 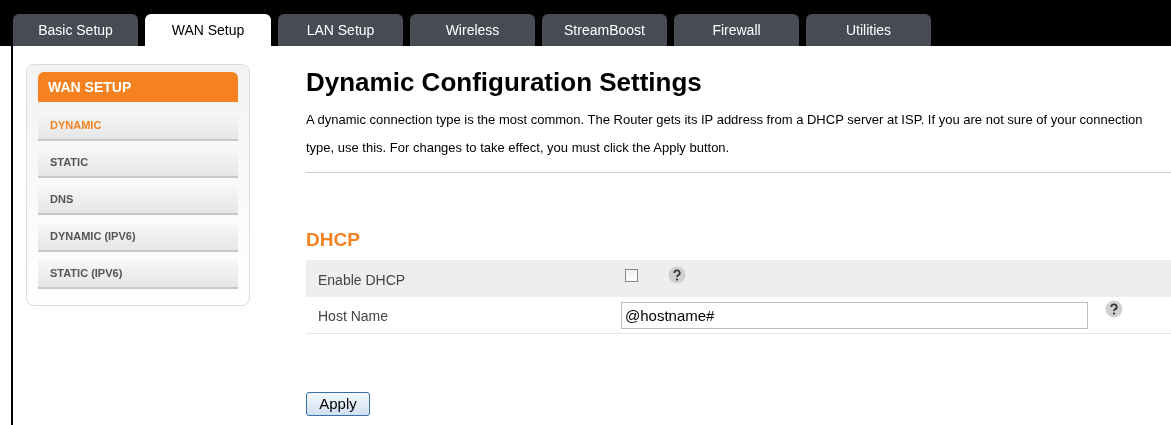 What do you see at coordinates (736, 30) in the screenshot?
I see `nav-tab: Firewall` at bounding box center [736, 30].